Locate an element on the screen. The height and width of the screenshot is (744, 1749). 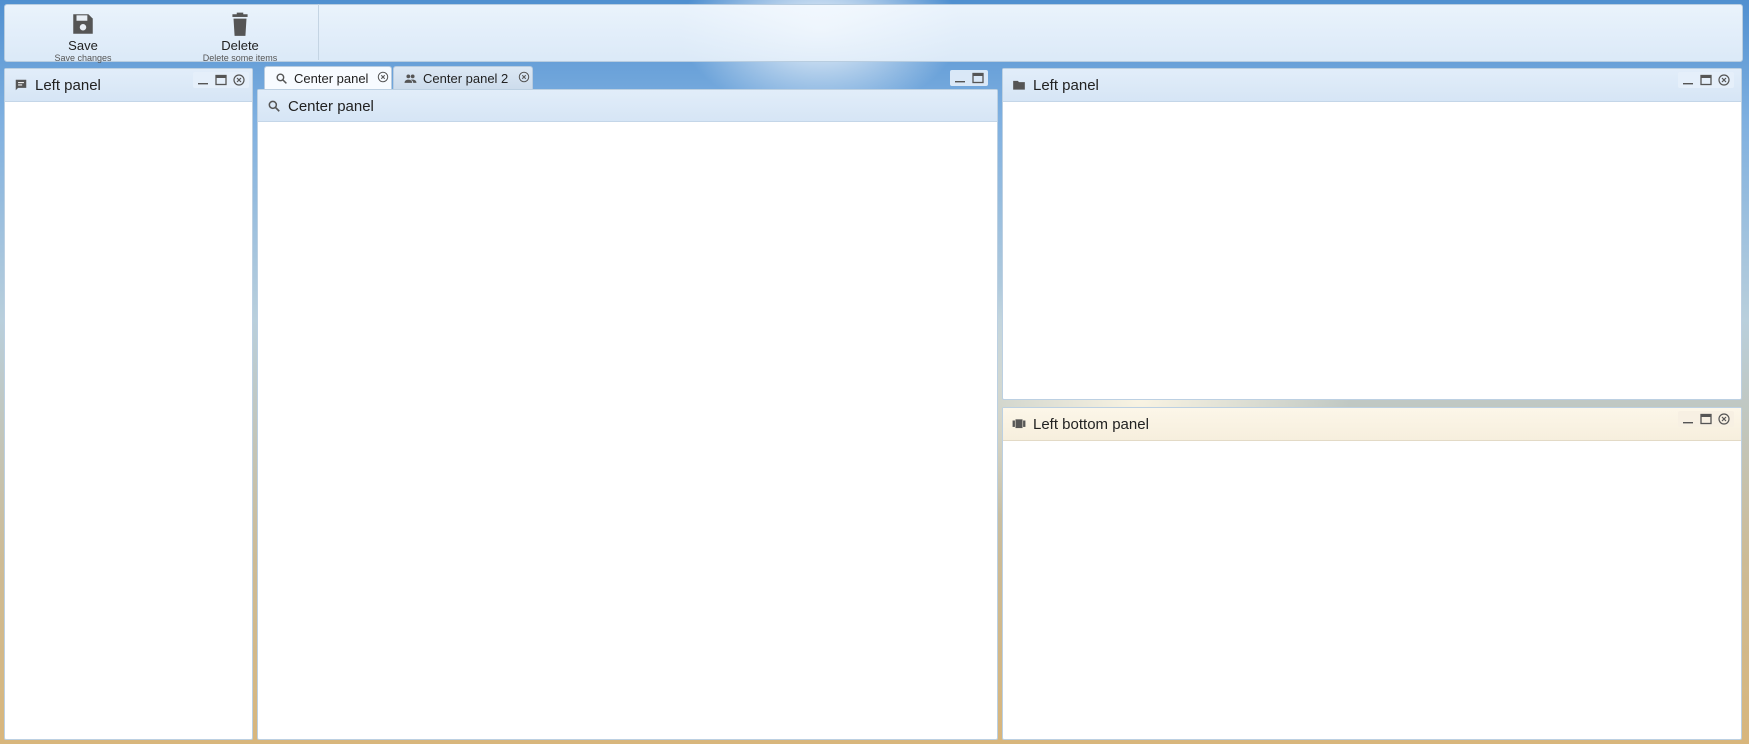
left-panel: Left panel is located at coordinates (128, 404).